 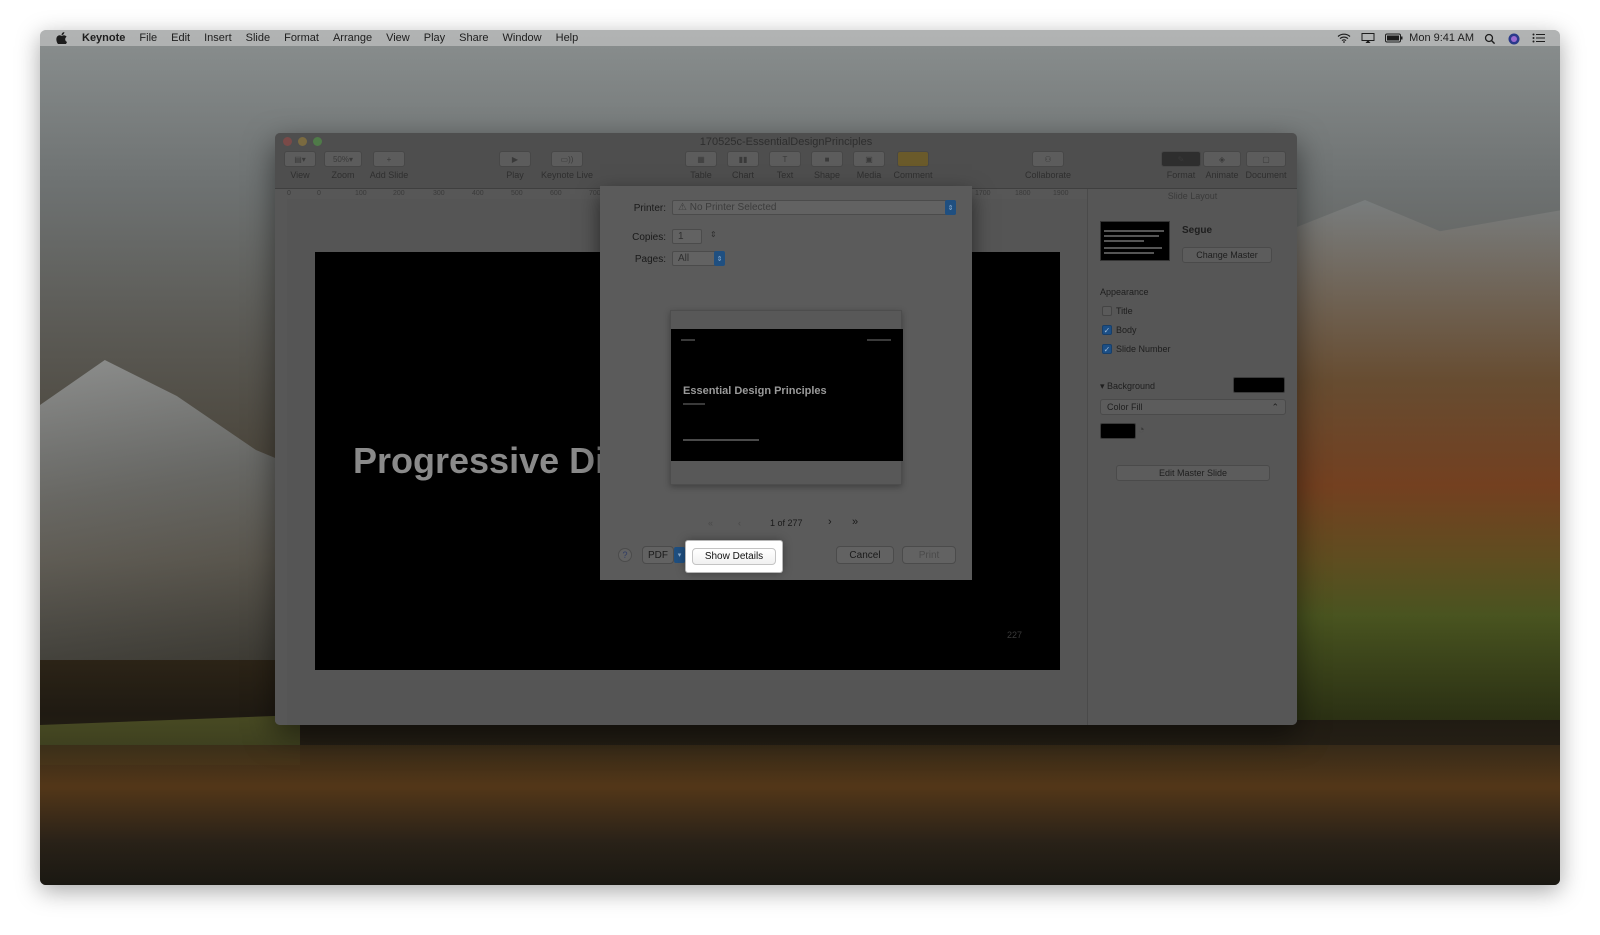 I want to click on copies-stepper-icon: ⇕, so click(x=713, y=234).